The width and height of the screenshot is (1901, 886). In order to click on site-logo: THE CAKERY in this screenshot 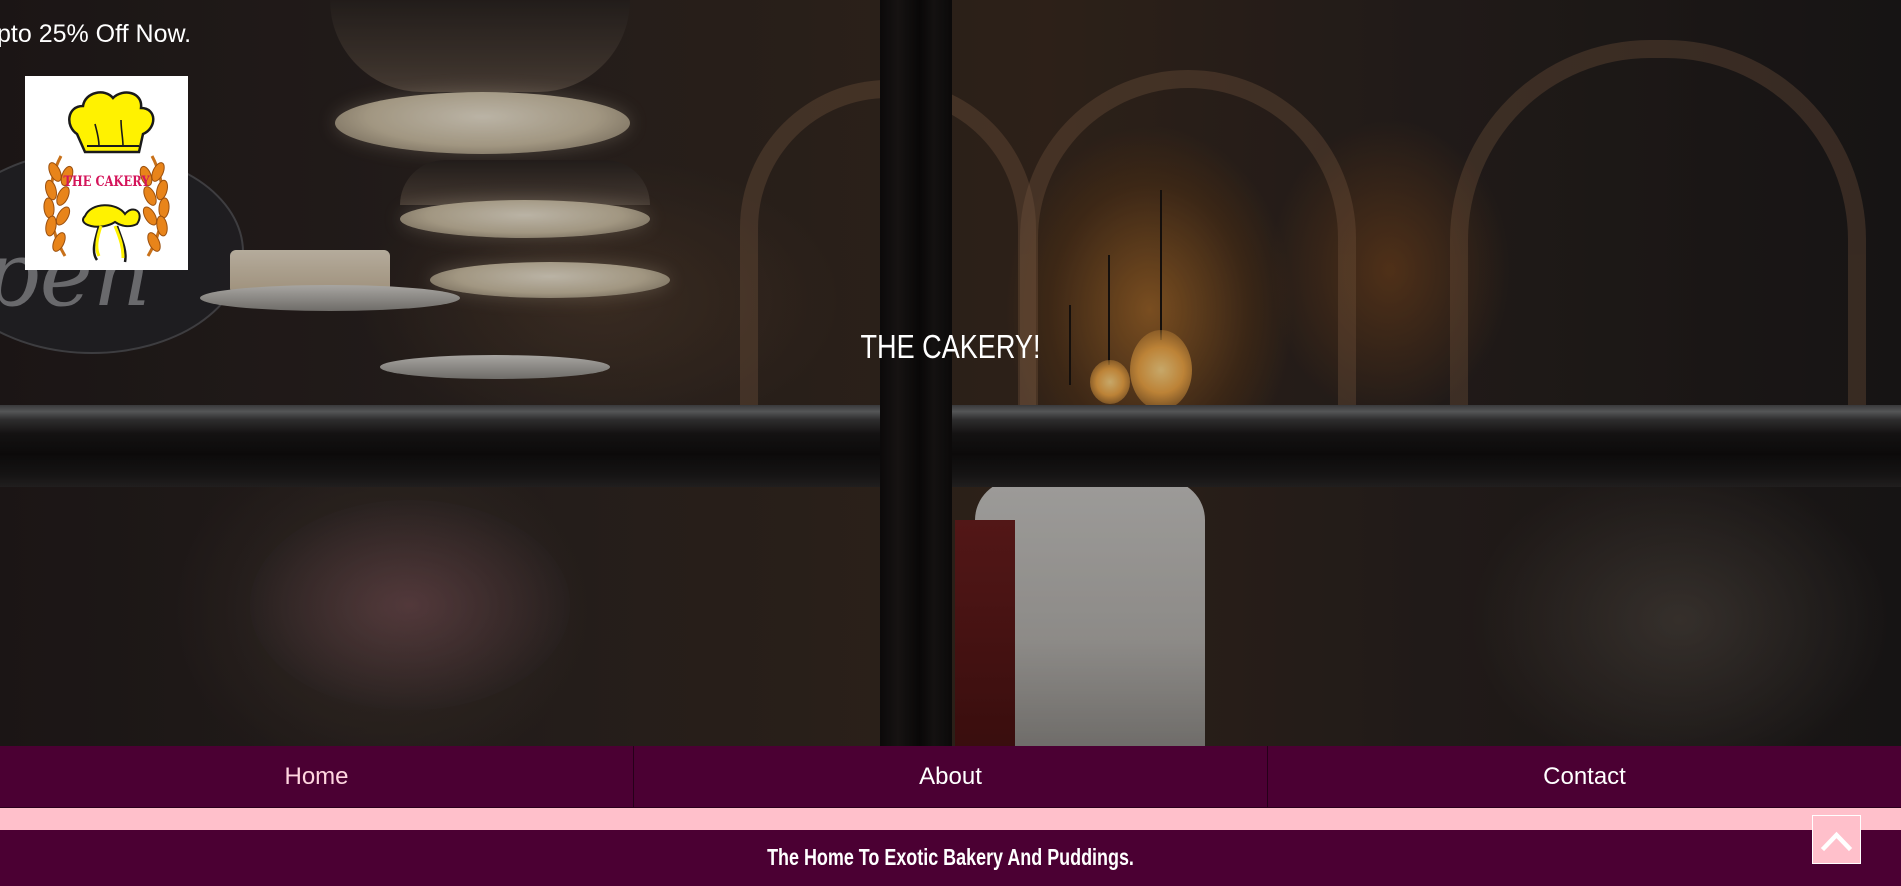, I will do `click(106, 173)`.